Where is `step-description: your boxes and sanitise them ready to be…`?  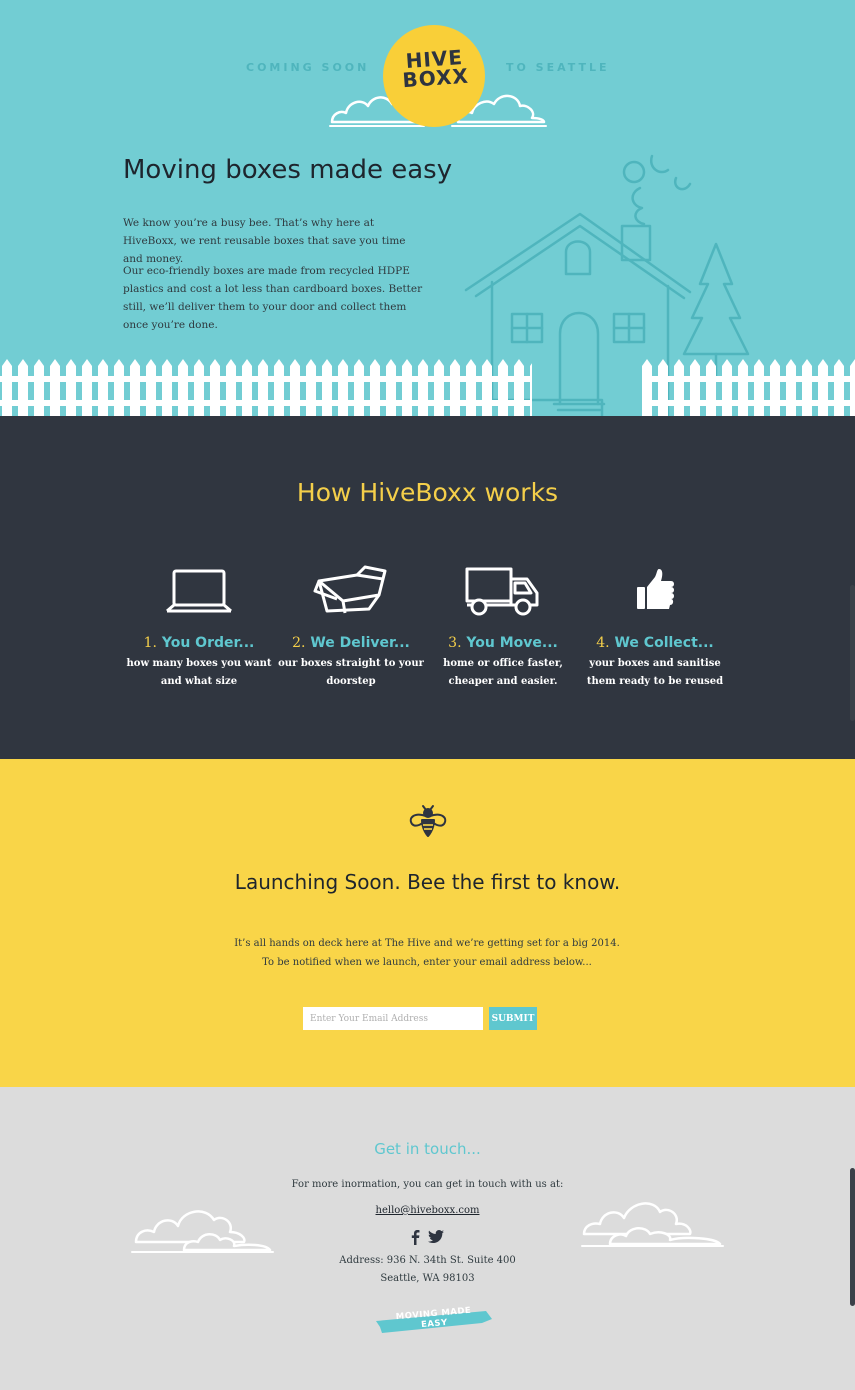
step-description: your boxes and sanitise them ready to be… is located at coordinates (655, 672).